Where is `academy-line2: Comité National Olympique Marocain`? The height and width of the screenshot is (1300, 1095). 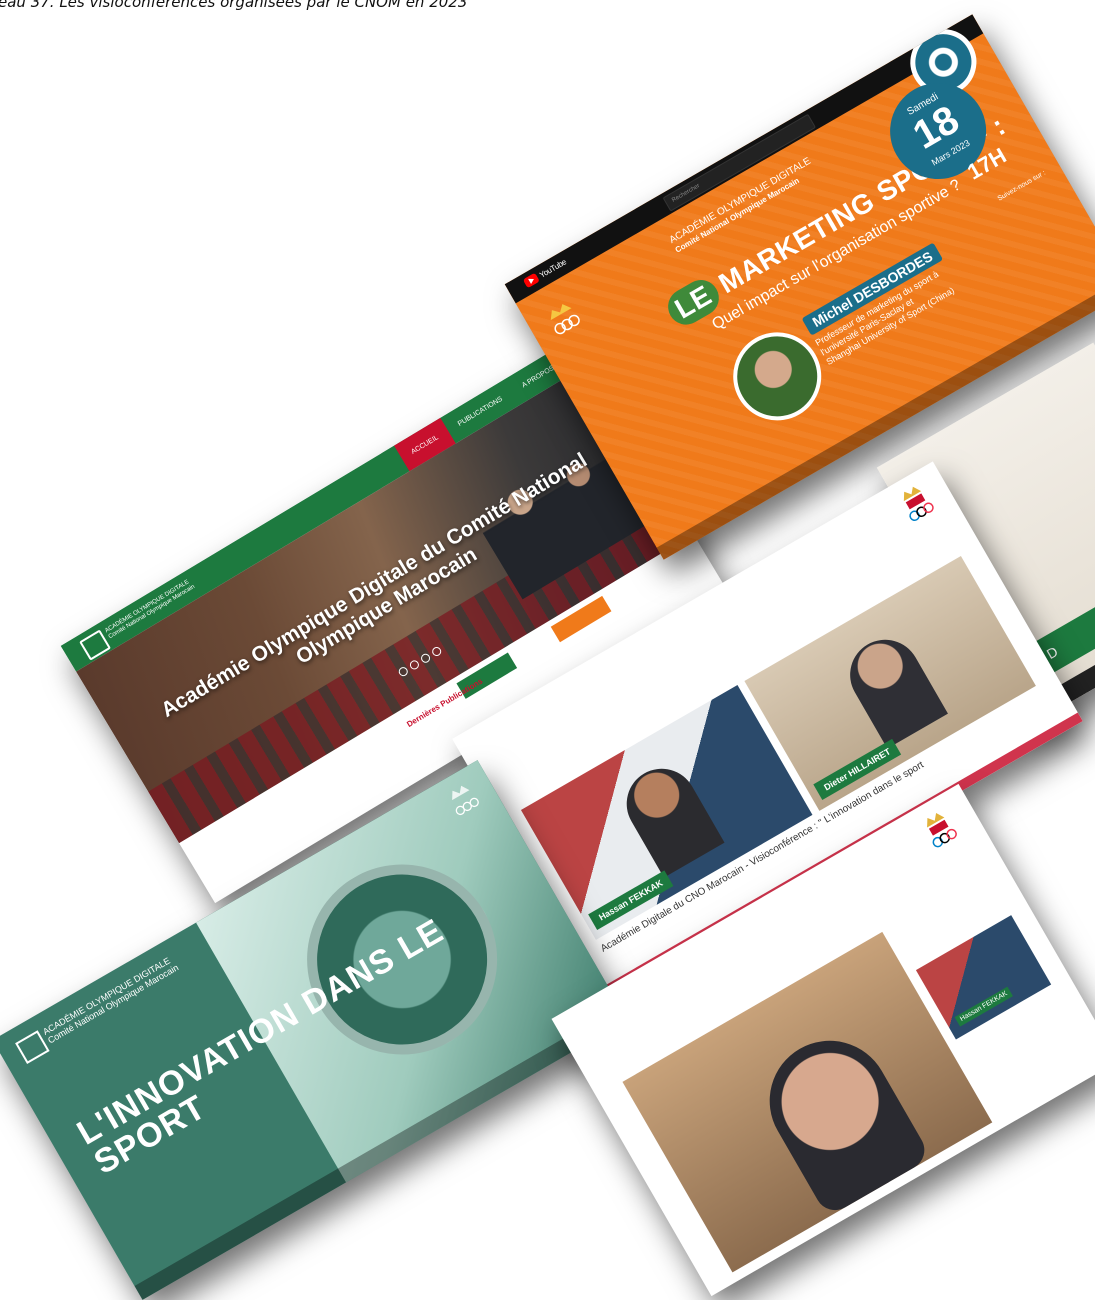
academy-line2: Comité National Olympique Marocain is located at coordinates (113, 1004).